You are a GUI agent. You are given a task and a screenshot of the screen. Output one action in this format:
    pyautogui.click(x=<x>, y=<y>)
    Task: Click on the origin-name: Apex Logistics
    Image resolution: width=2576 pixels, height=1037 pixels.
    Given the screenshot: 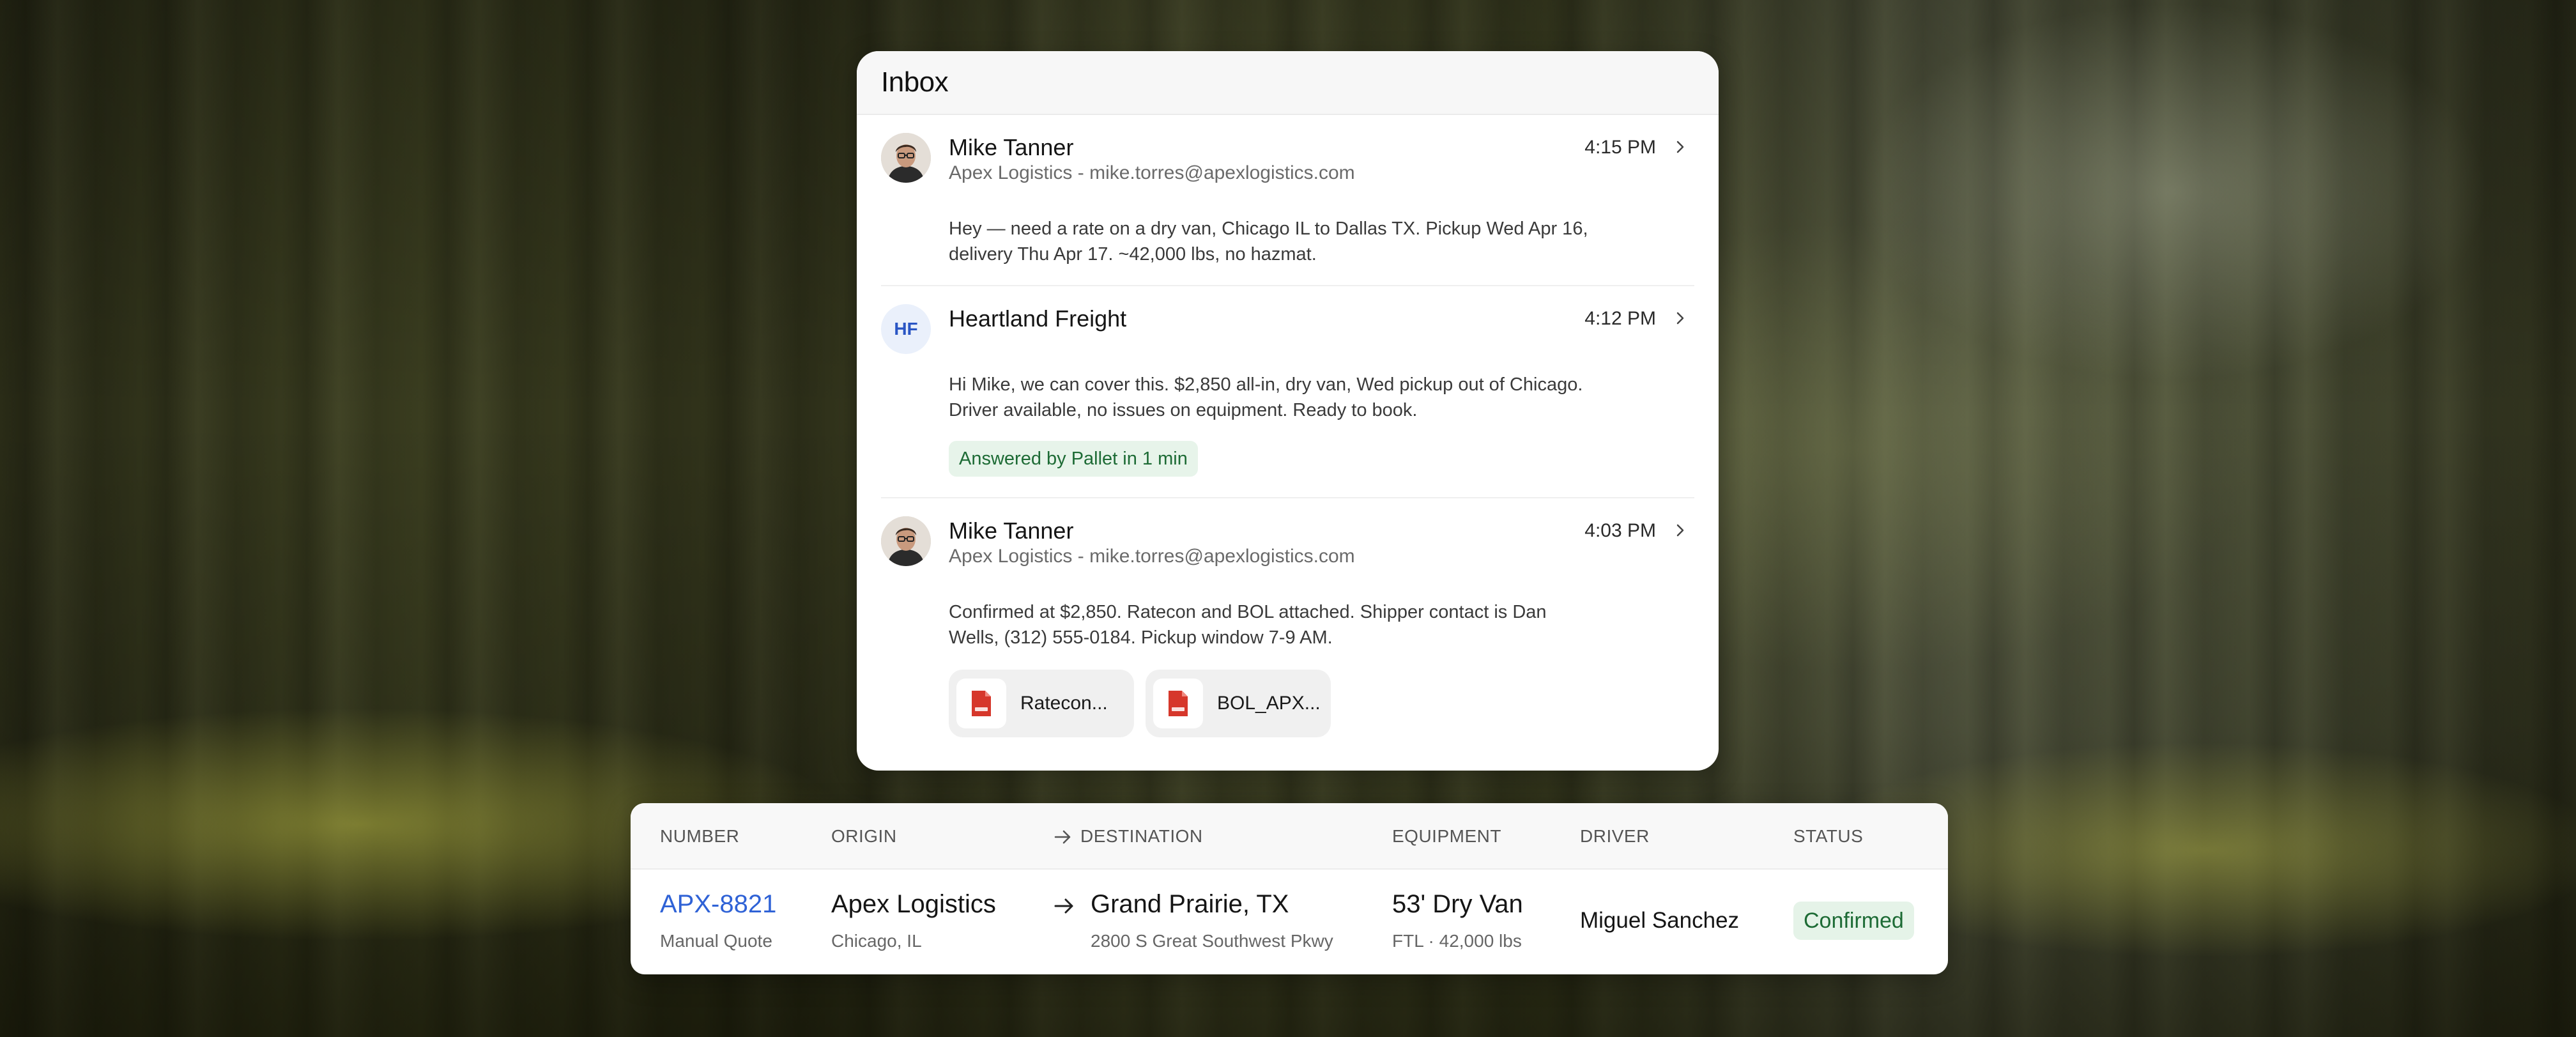 What is the action you would take?
    pyautogui.click(x=913, y=904)
    